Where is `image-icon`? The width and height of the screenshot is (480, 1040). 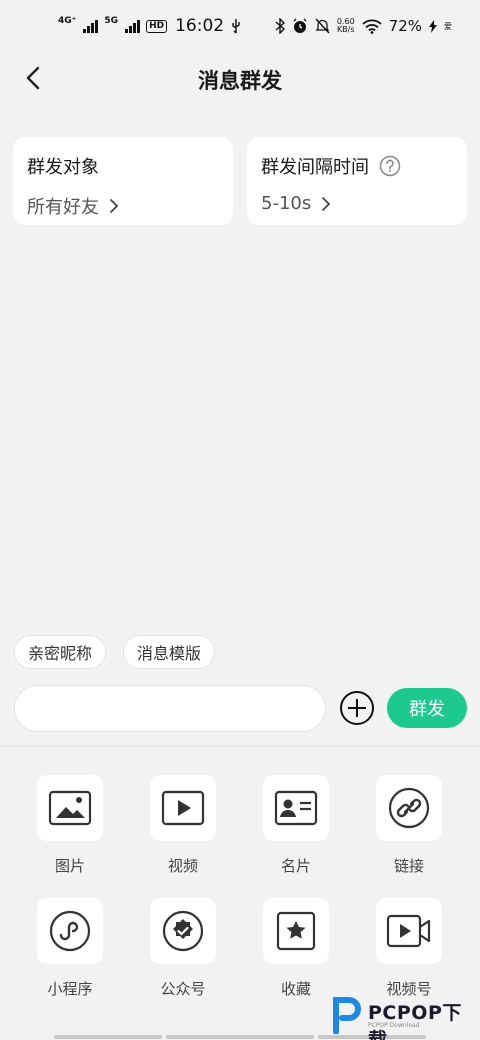
image-icon is located at coordinates (70, 808).